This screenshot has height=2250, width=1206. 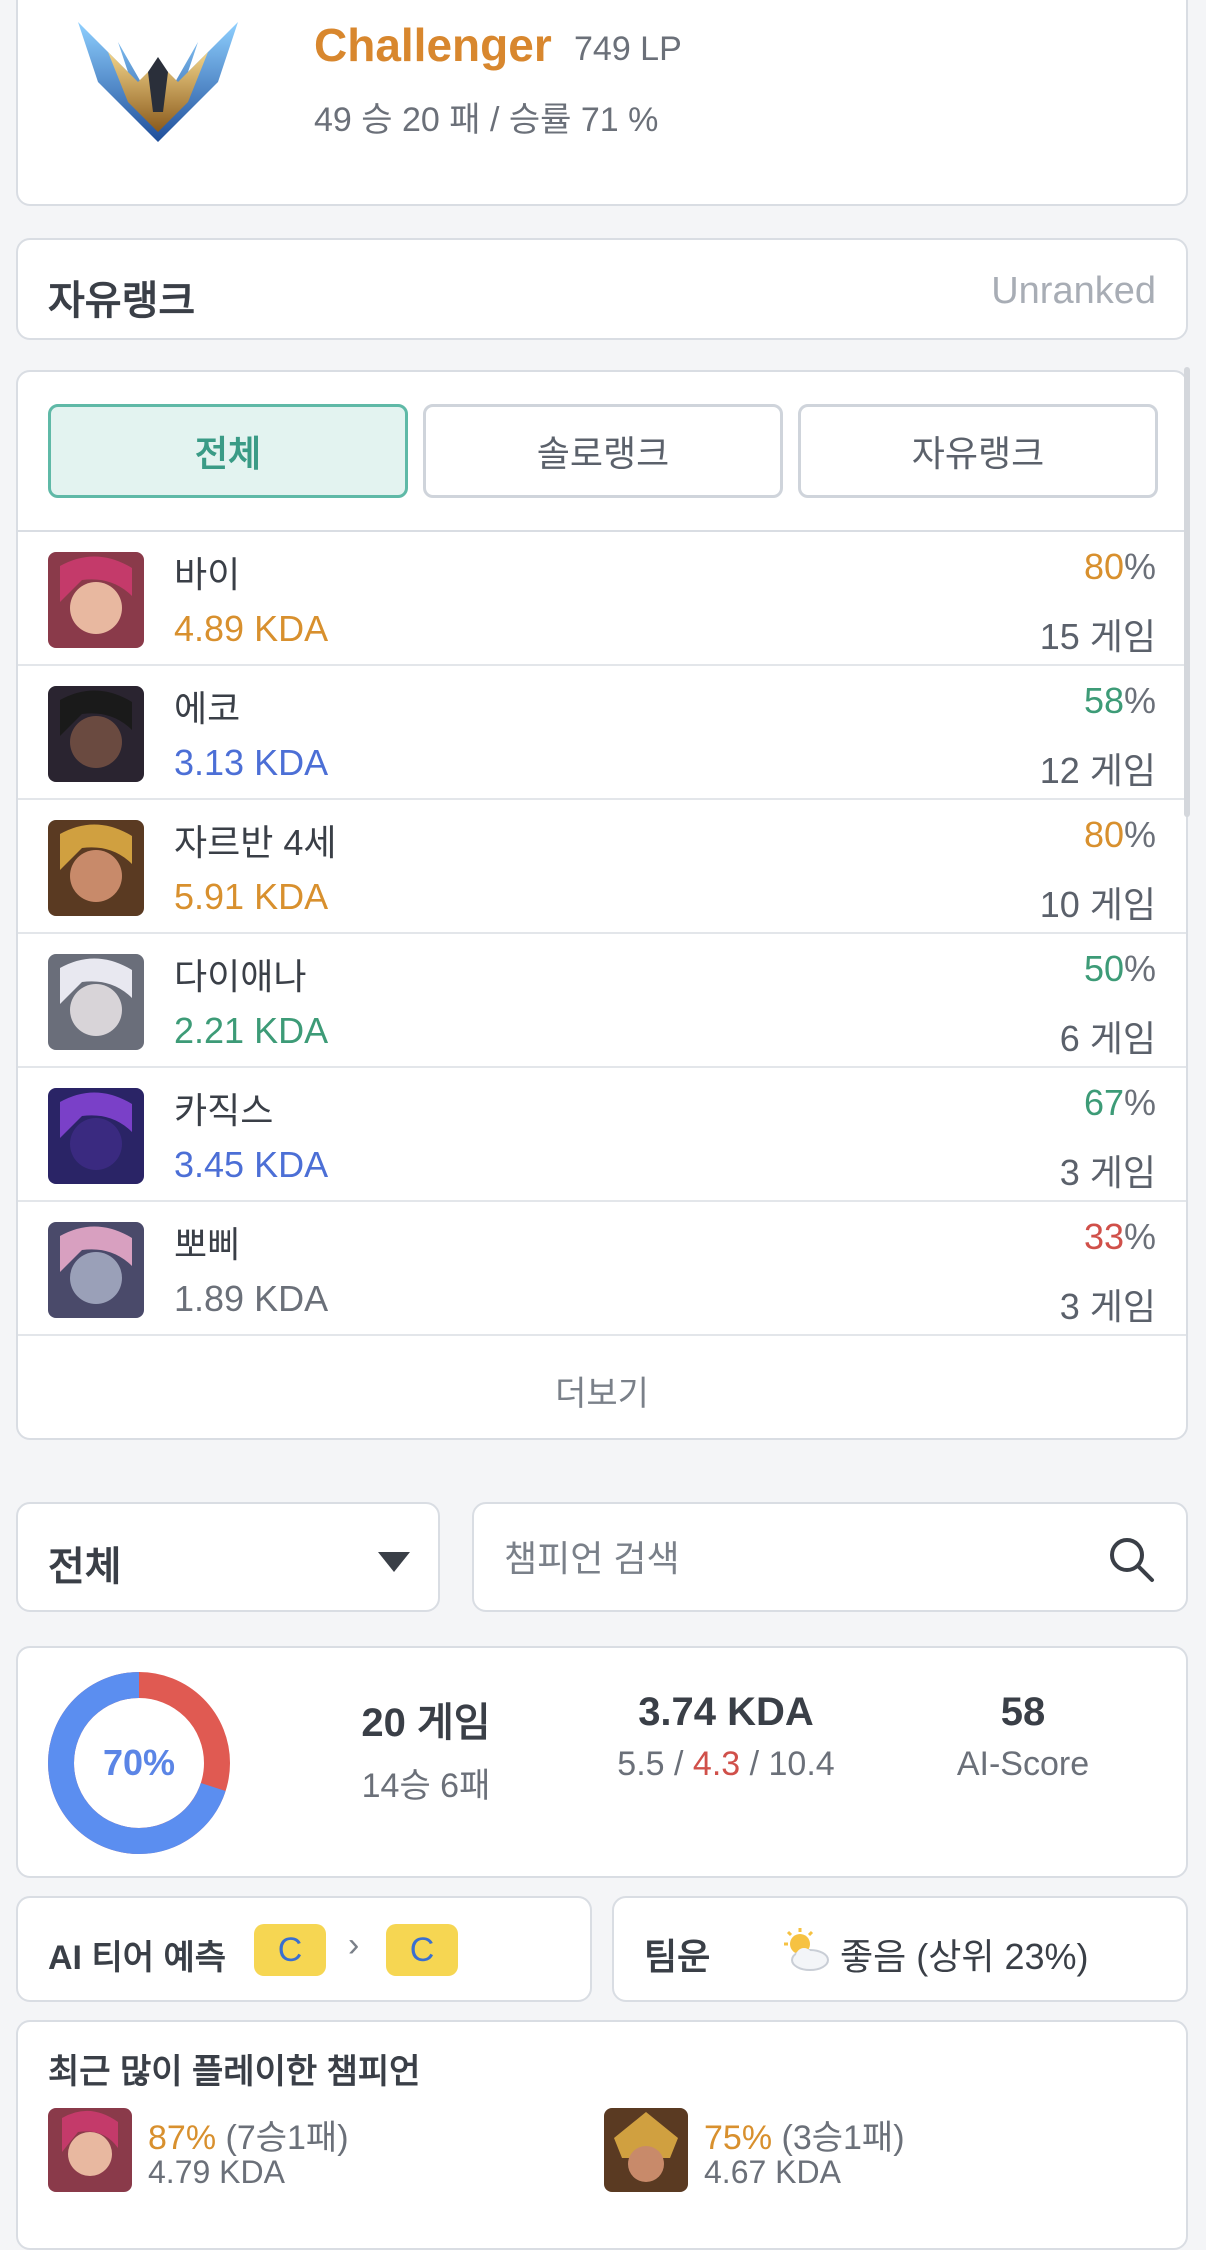 I want to click on chevron-right-icon: ›, so click(x=354, y=1945).